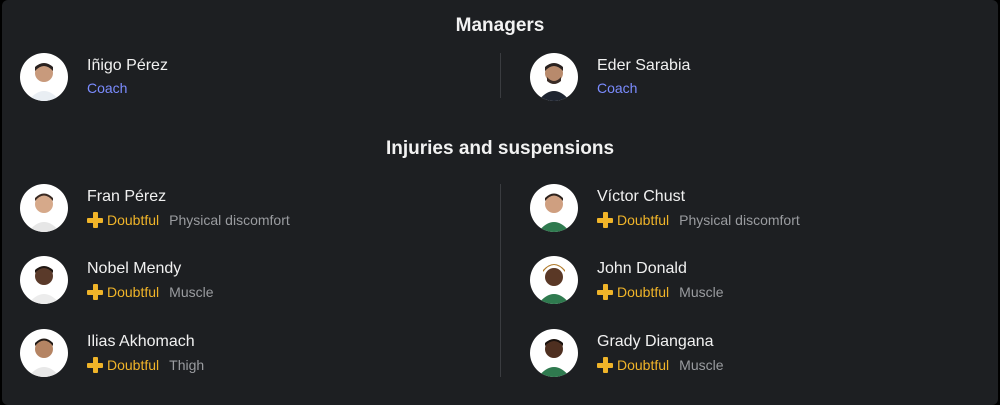 The image size is (1000, 405). I want to click on injury-item: Grady Diangana Doubtful Muscle, so click(627, 353).